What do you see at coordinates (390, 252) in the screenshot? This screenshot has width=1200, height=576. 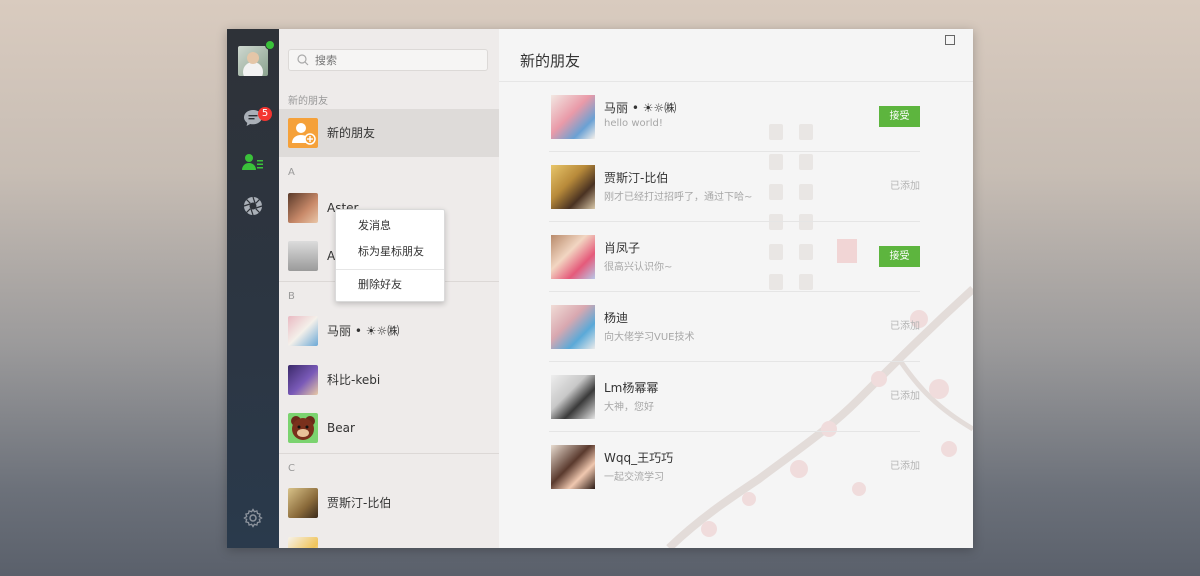 I see `menu-item-star-friend: 标为星标朋友` at bounding box center [390, 252].